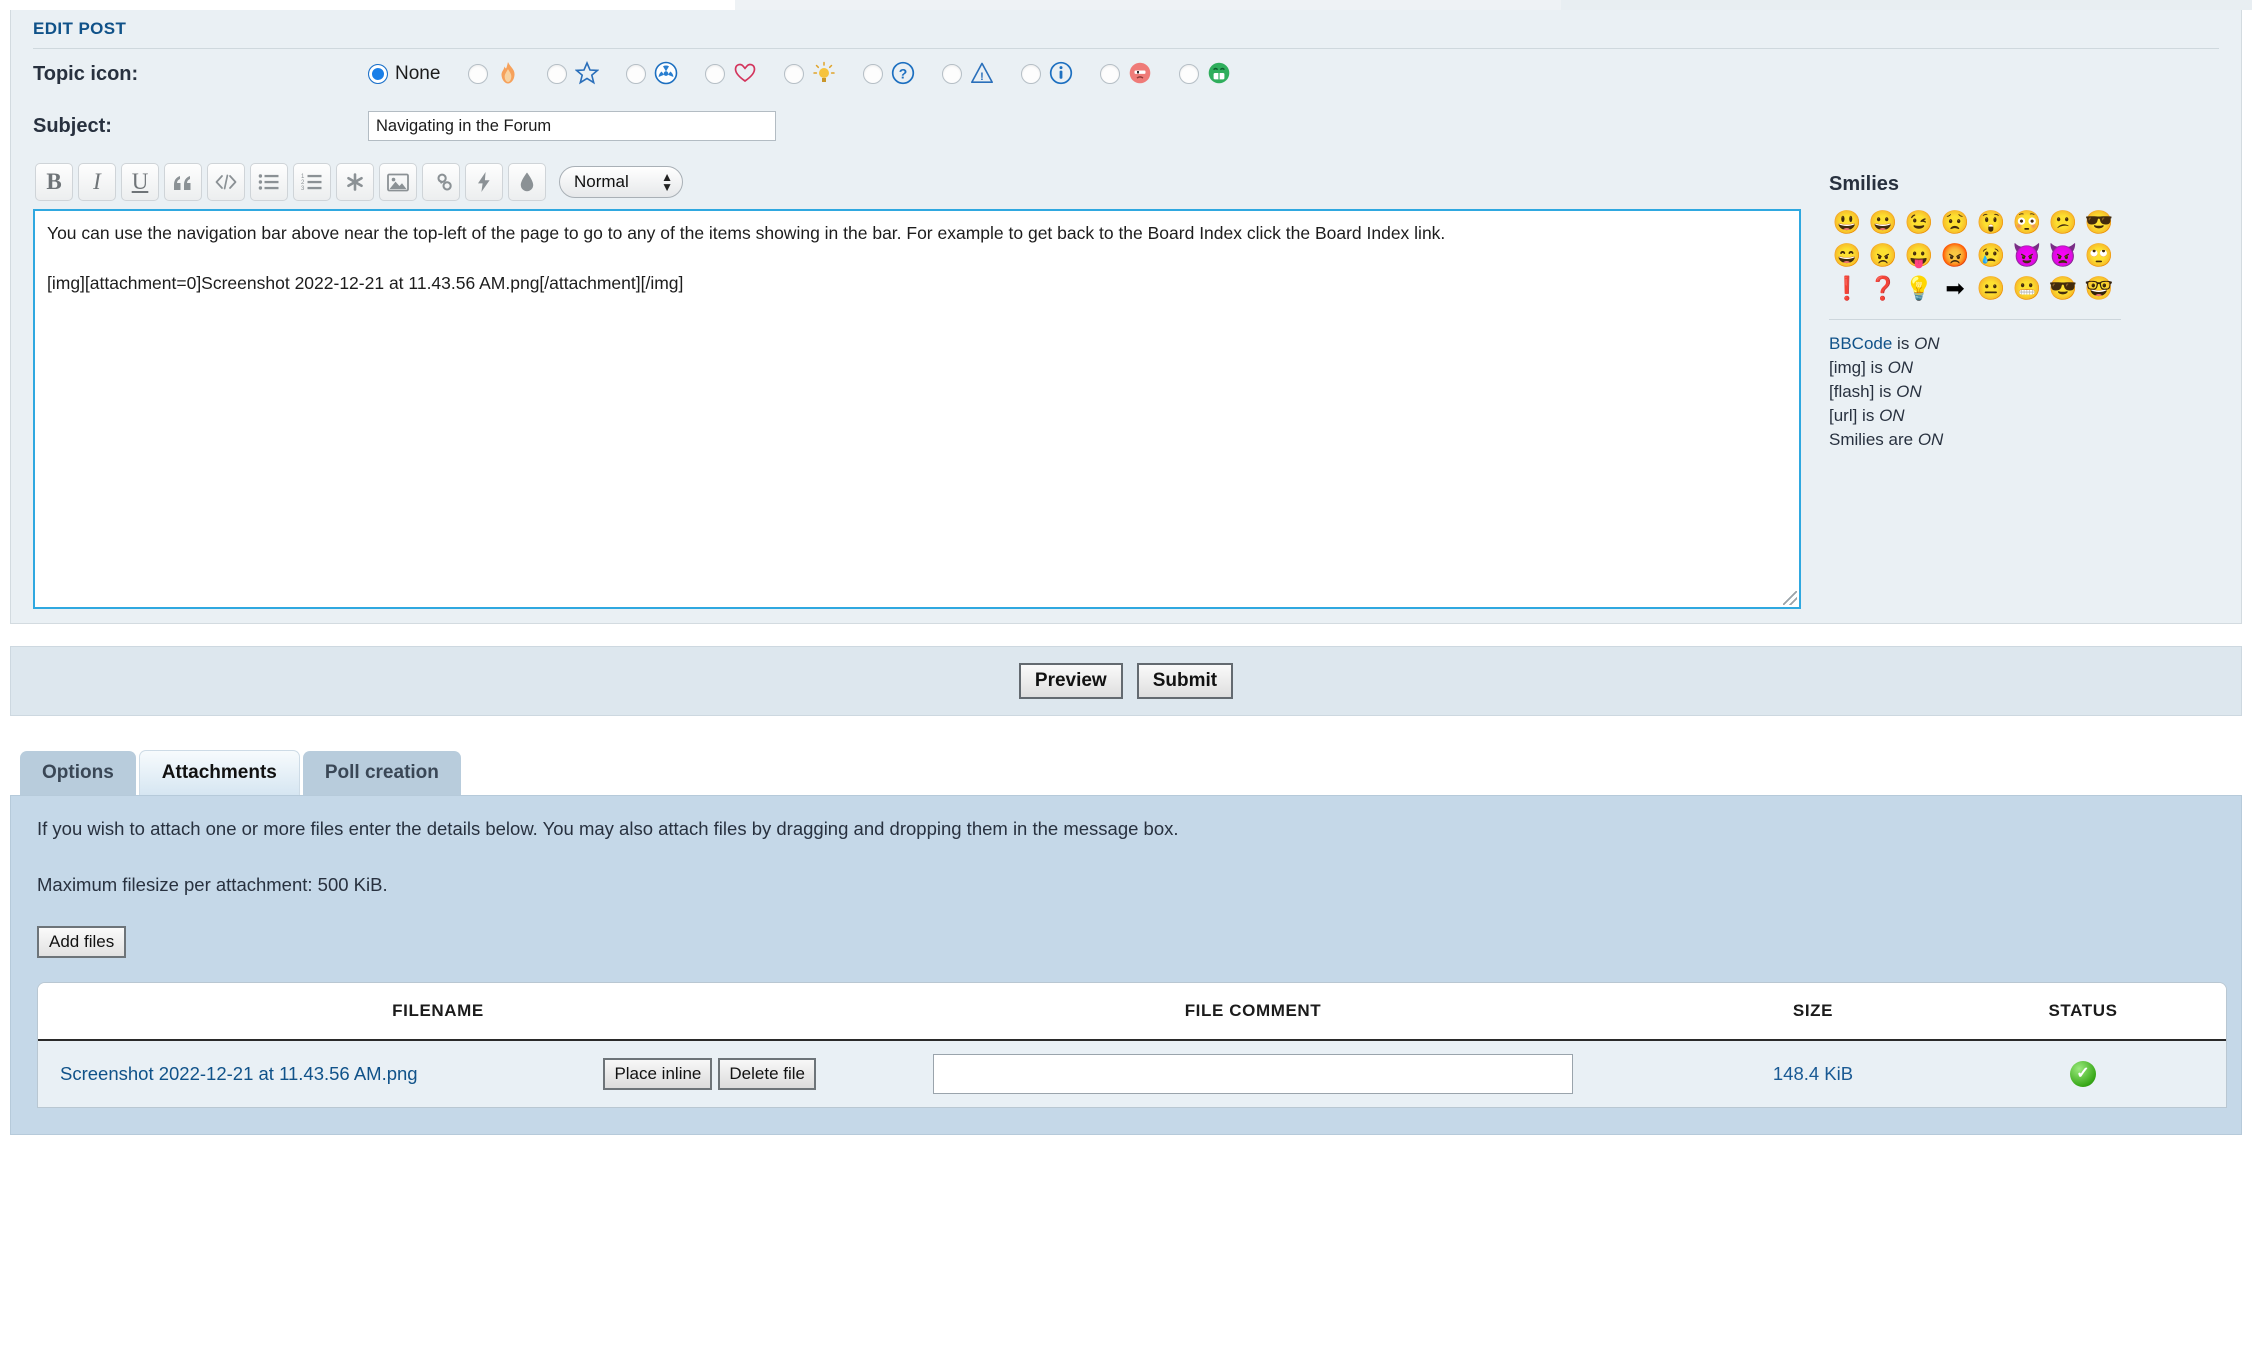  Describe the element at coordinates (572, 126) in the screenshot. I see `subject-input` at that location.